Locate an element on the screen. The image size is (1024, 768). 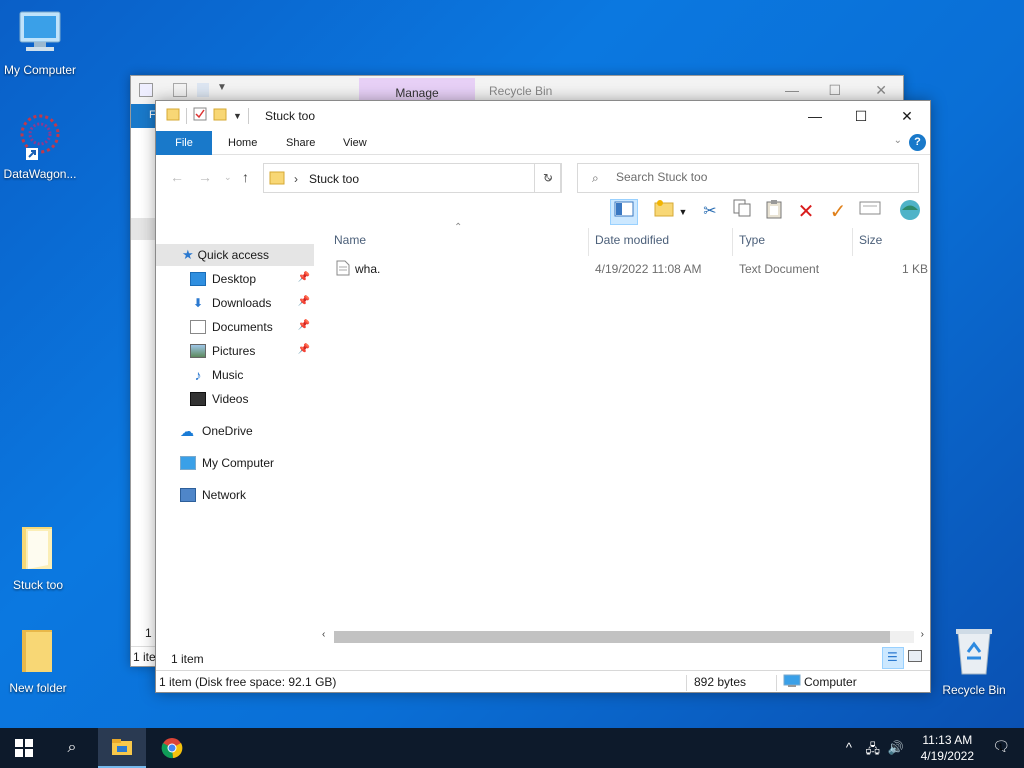
chrome-icon is located at coordinates (172, 748).